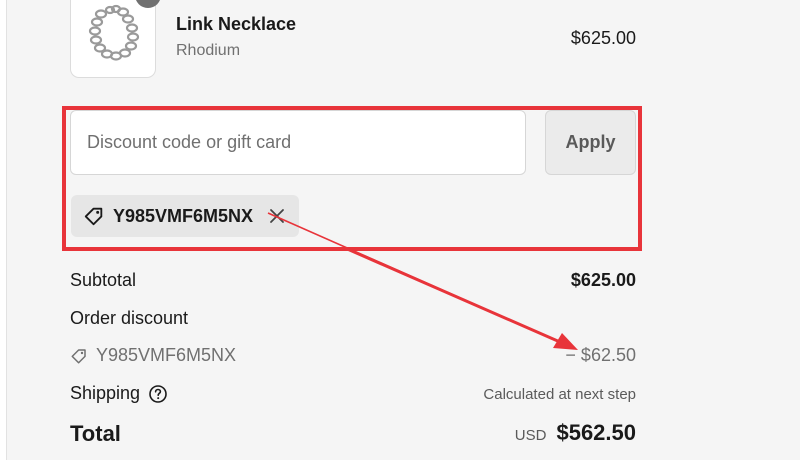 Image resolution: width=800 pixels, height=460 pixels. I want to click on shipping-line: Shipping, so click(119, 393).